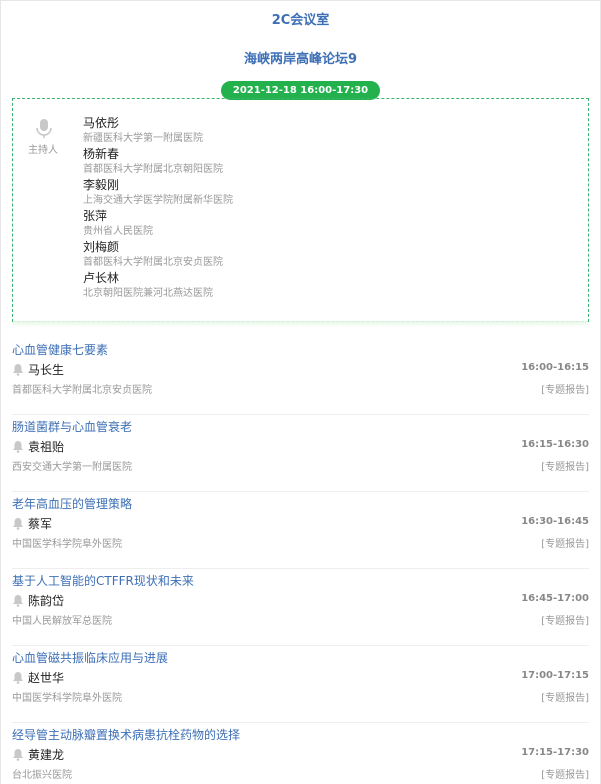 This screenshot has width=601, height=784. Describe the element at coordinates (101, 154) in the screenshot. I see `host-name: 杨新春` at that location.